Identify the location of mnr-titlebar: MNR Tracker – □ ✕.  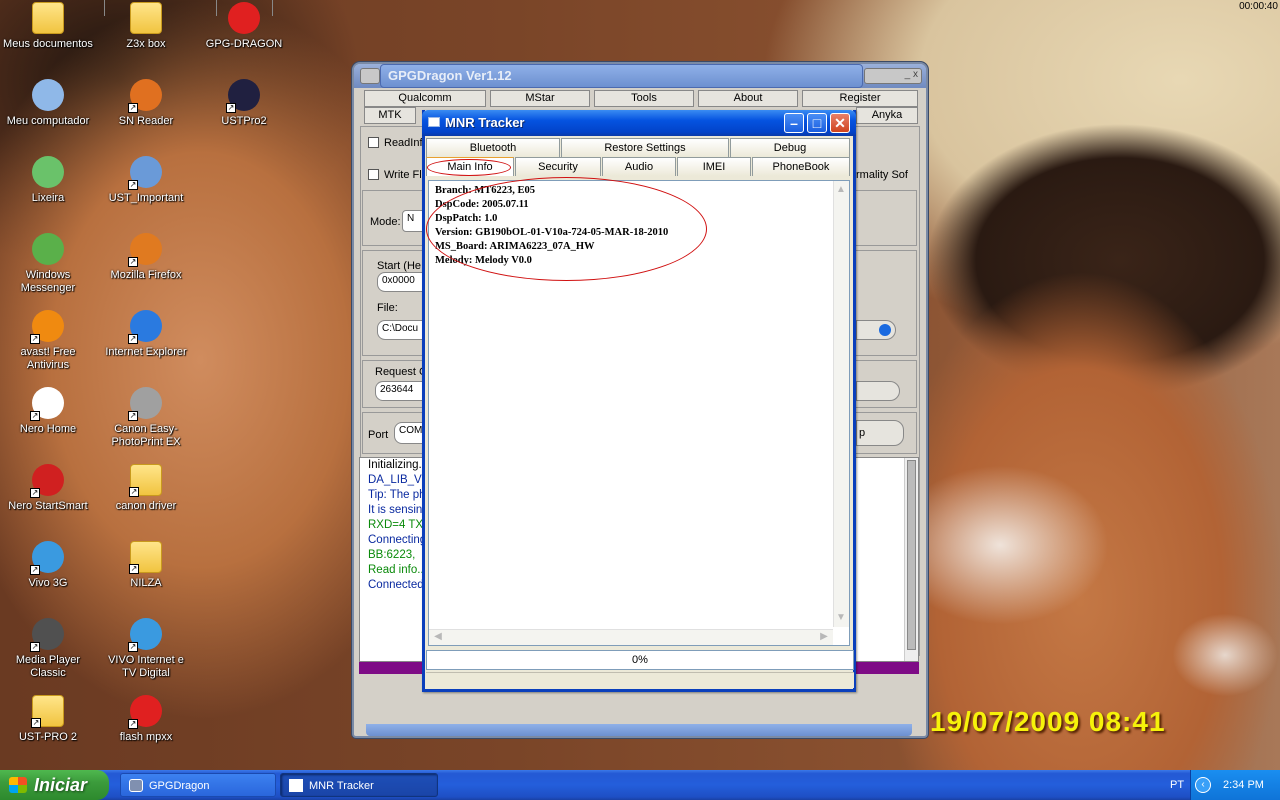
(639, 123).